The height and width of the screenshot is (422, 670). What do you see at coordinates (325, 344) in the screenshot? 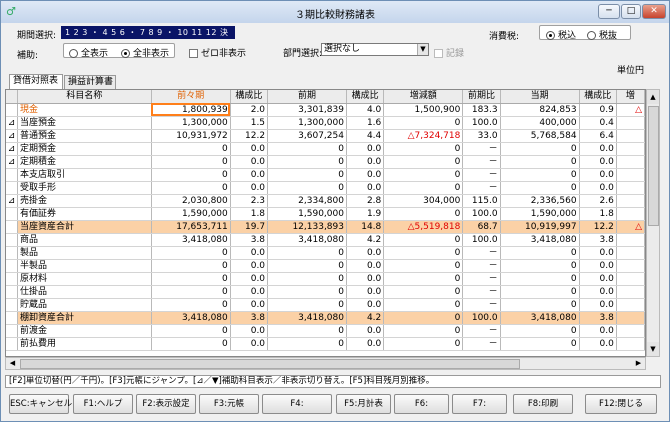
I see `table-row: 前払費用 0 0.0 0 0.0 0 － 0 0.0` at bounding box center [325, 344].